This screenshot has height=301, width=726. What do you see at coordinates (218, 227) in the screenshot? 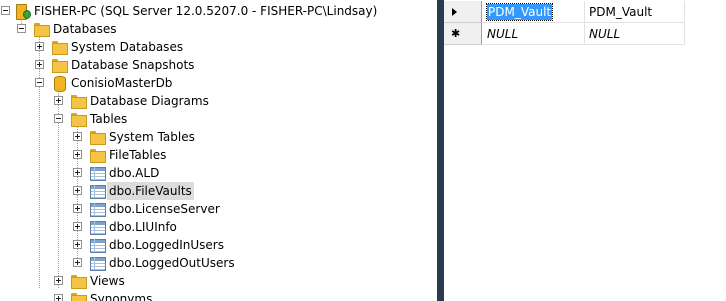
I see `tree-node-table-liuinfo: dbo.LIUInfo` at bounding box center [218, 227].